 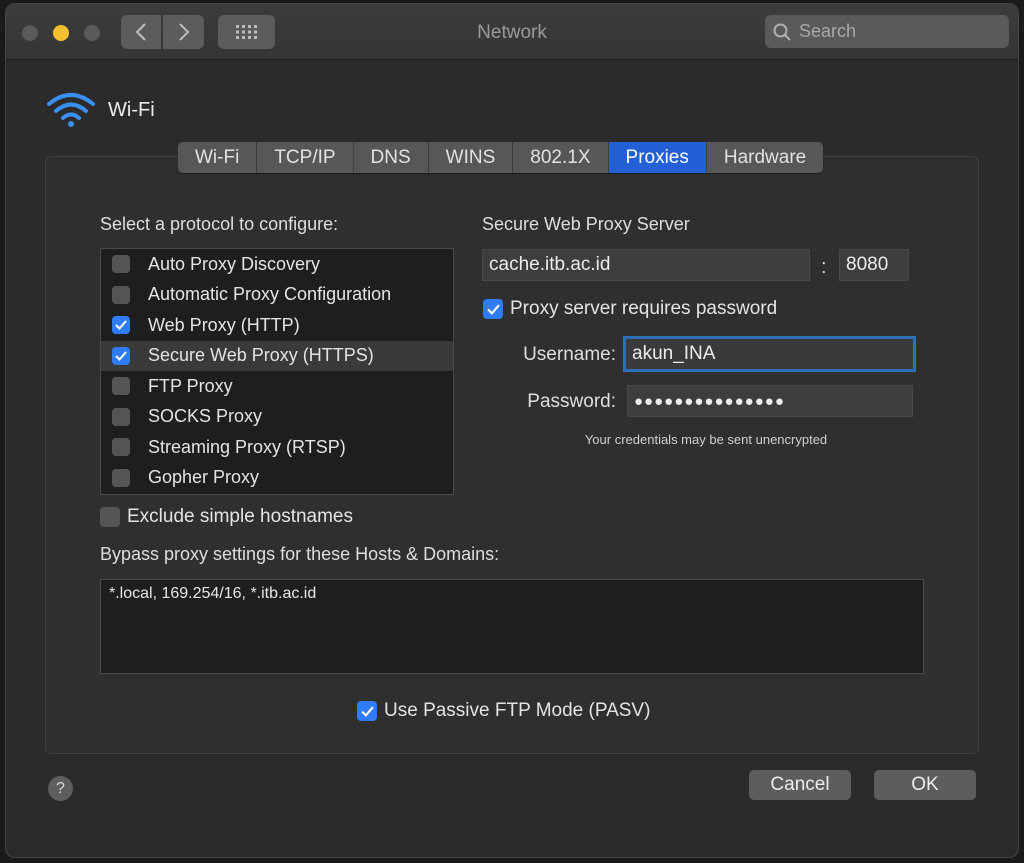 What do you see at coordinates (240, 516) in the screenshot?
I see `exclude-simple-hostnames-label: Exclude simple hostnames` at bounding box center [240, 516].